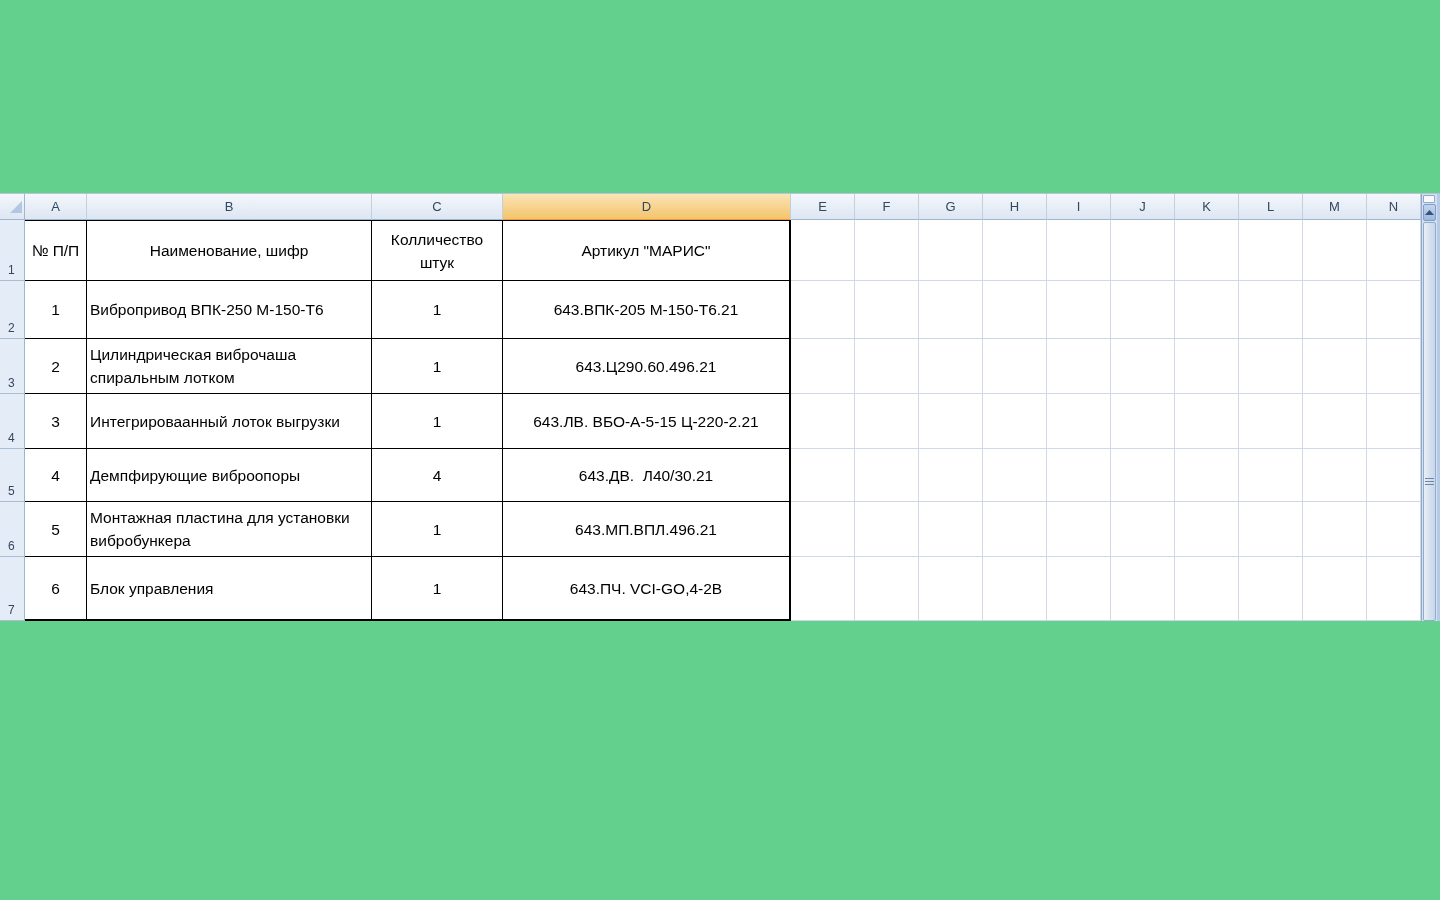  What do you see at coordinates (1143, 207) in the screenshot?
I see `column-header: J` at bounding box center [1143, 207].